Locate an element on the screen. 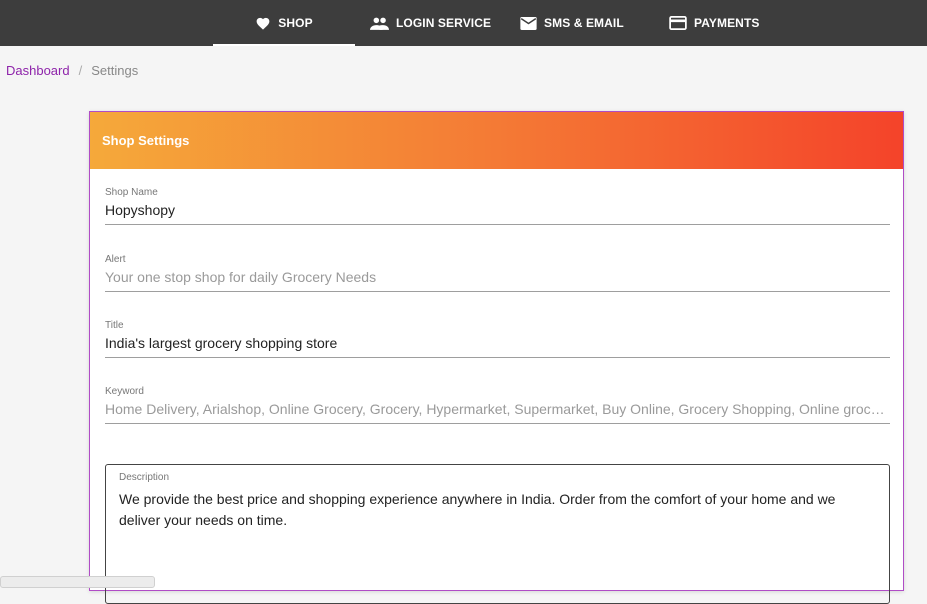  tab-sms-email: SMS & EMAIL is located at coordinates (572, 23).